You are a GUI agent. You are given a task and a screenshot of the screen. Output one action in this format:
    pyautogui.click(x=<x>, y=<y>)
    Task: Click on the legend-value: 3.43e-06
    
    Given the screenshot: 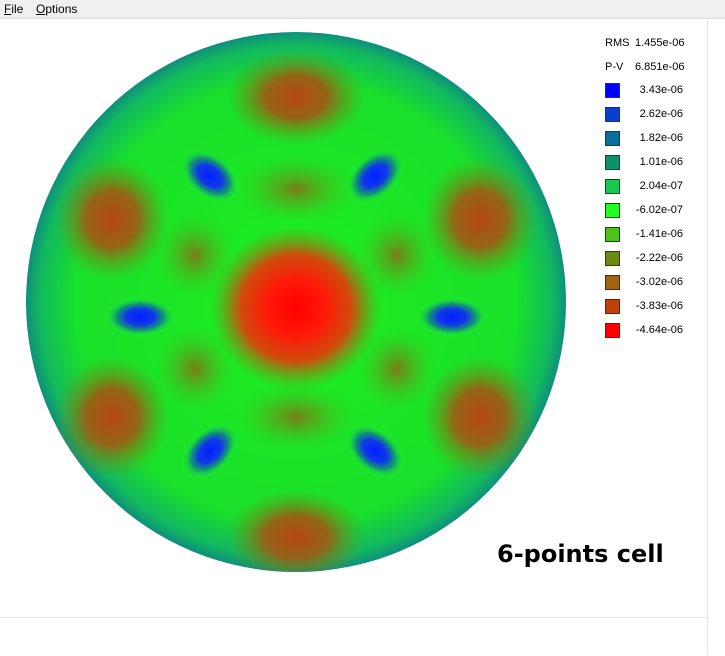 What is the action you would take?
    pyautogui.click(x=661, y=90)
    